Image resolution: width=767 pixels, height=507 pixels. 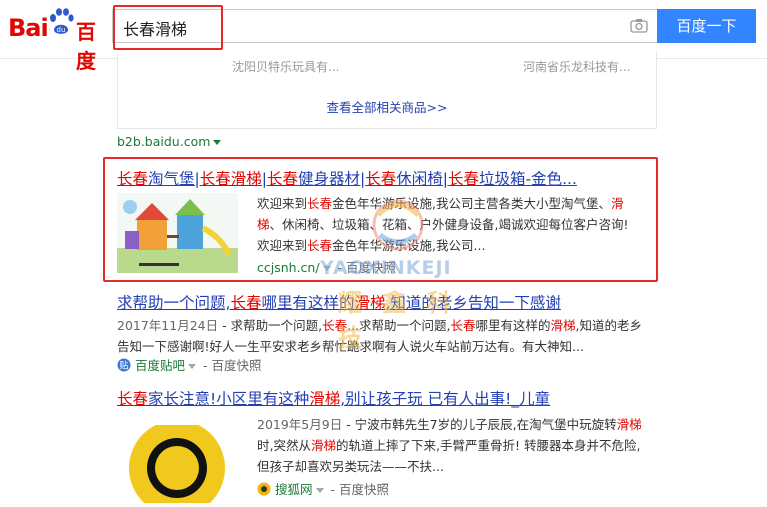 What do you see at coordinates (160, 365) in the screenshot?
I see `result-2-source: 百度贴吧` at bounding box center [160, 365].